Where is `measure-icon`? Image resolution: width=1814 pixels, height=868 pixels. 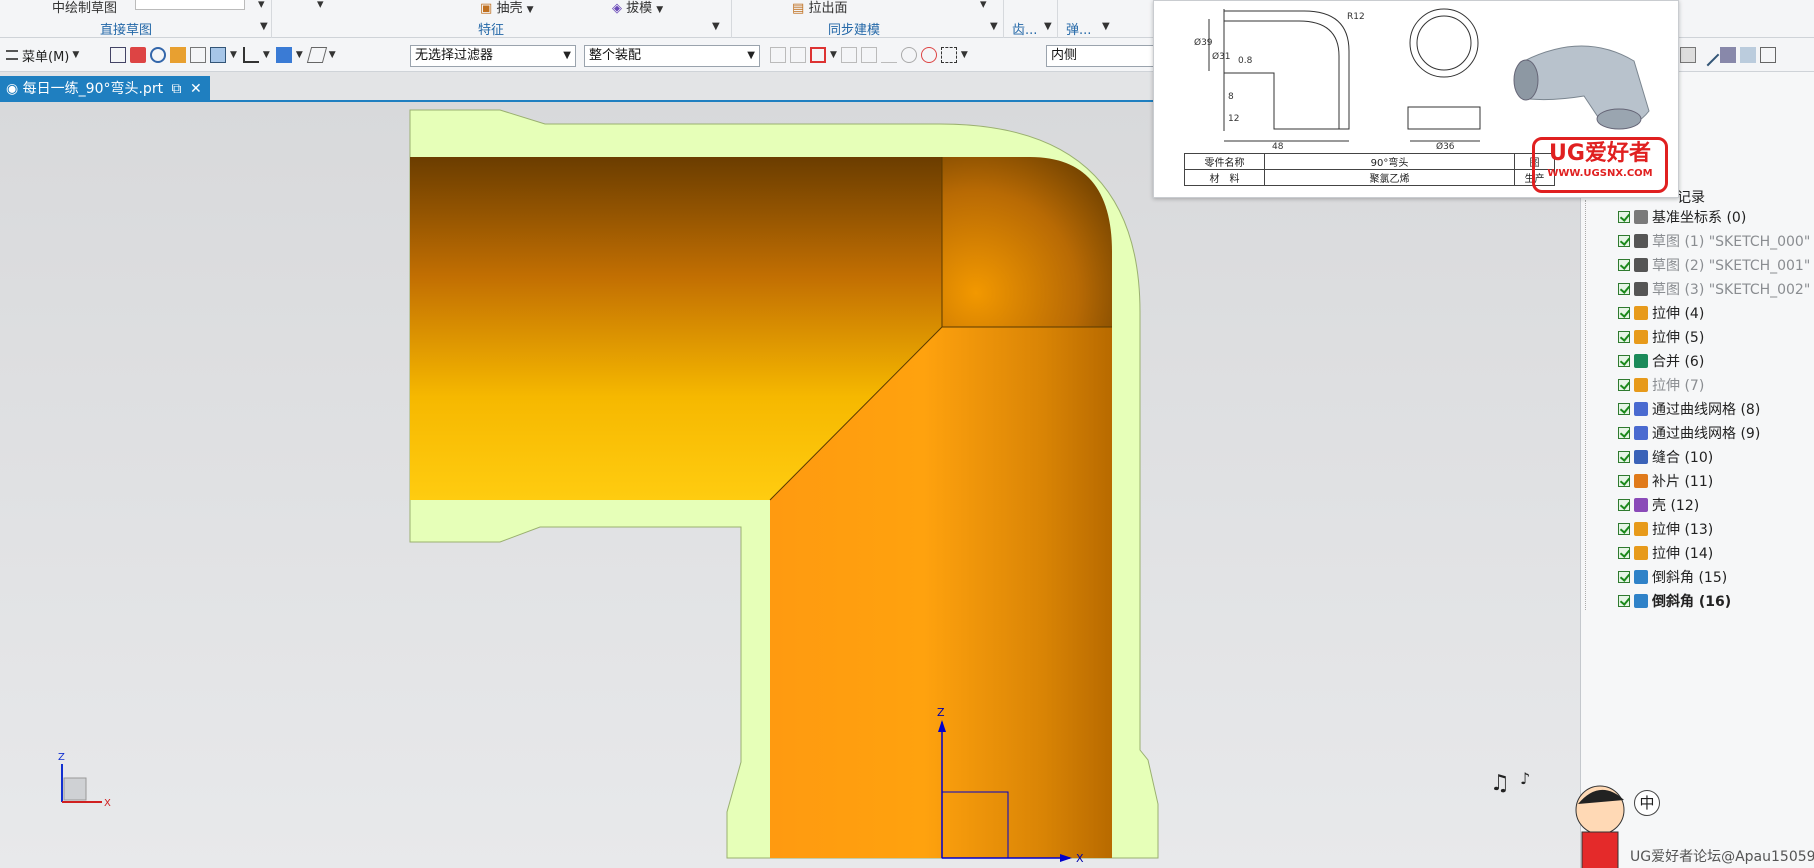 measure-icon is located at coordinates (1728, 55).